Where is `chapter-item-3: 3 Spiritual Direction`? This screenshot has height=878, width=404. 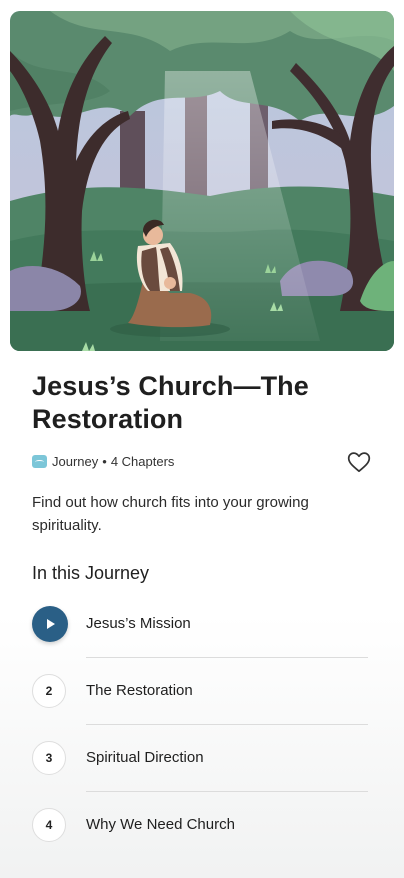 chapter-item-3: 3 Spiritual Direction is located at coordinates (202, 758).